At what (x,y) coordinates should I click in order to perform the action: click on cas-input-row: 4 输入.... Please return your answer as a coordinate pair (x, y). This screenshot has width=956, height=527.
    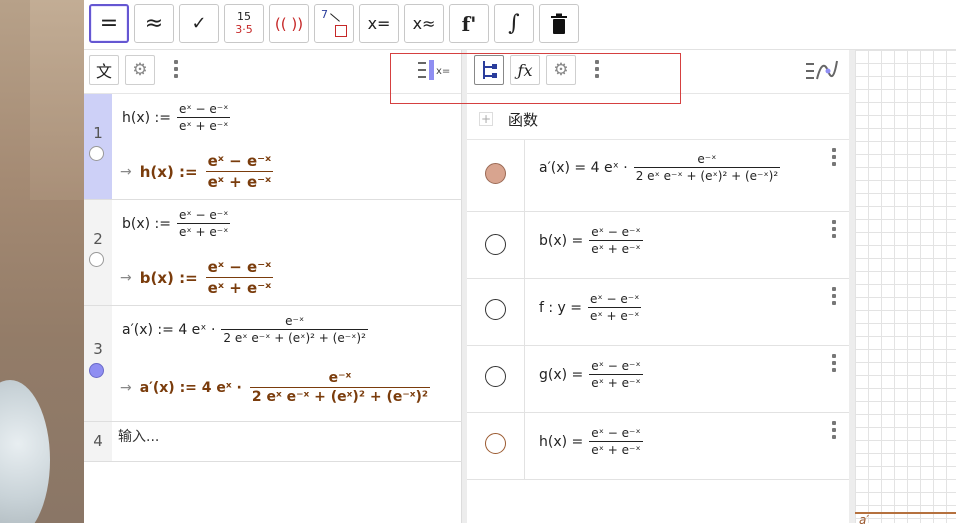
    Looking at the image, I should click on (273, 442).